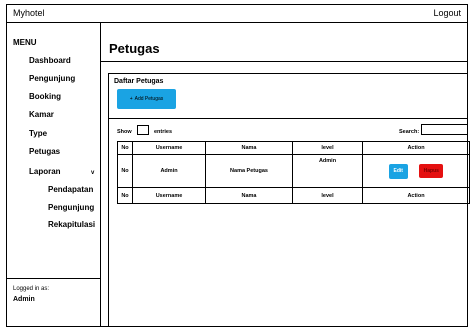  Describe the element at coordinates (249, 195) in the screenshot. I see `footer-nama: Nama` at that location.